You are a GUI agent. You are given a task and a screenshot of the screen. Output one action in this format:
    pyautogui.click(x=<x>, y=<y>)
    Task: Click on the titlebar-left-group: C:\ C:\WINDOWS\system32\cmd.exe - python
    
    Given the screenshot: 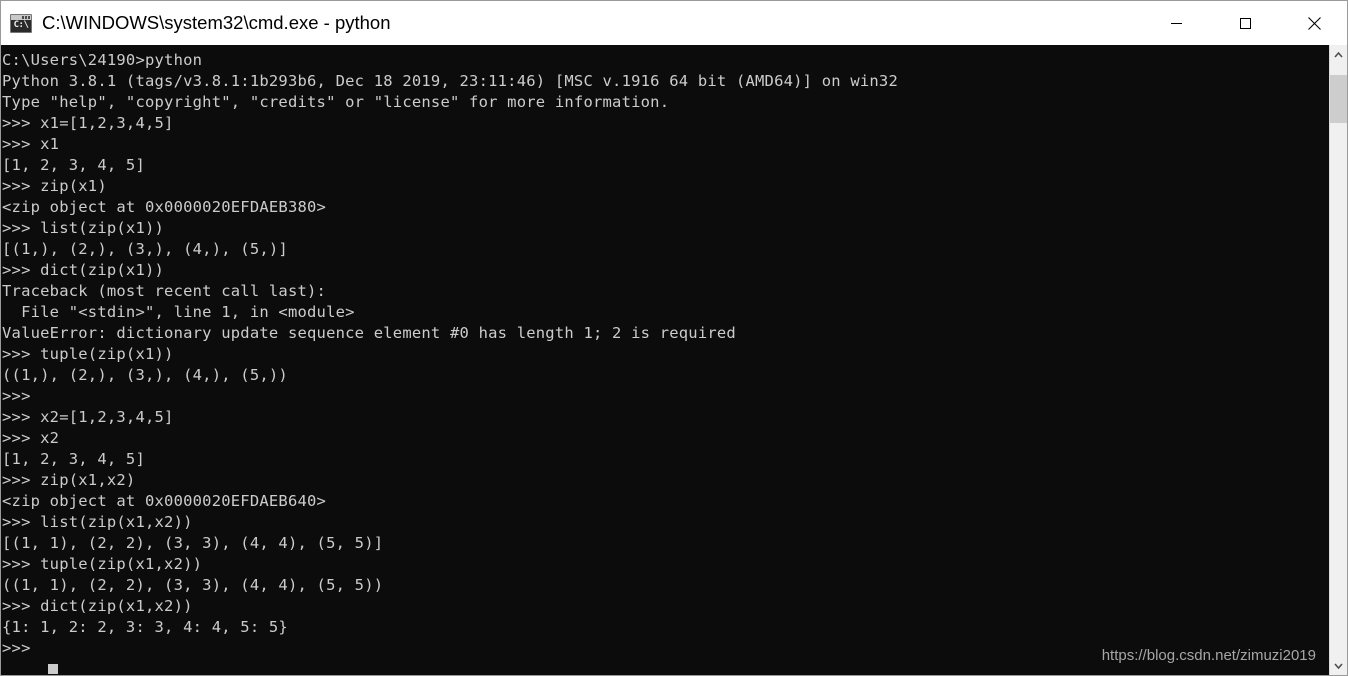 What is the action you would take?
    pyautogui.click(x=571, y=23)
    